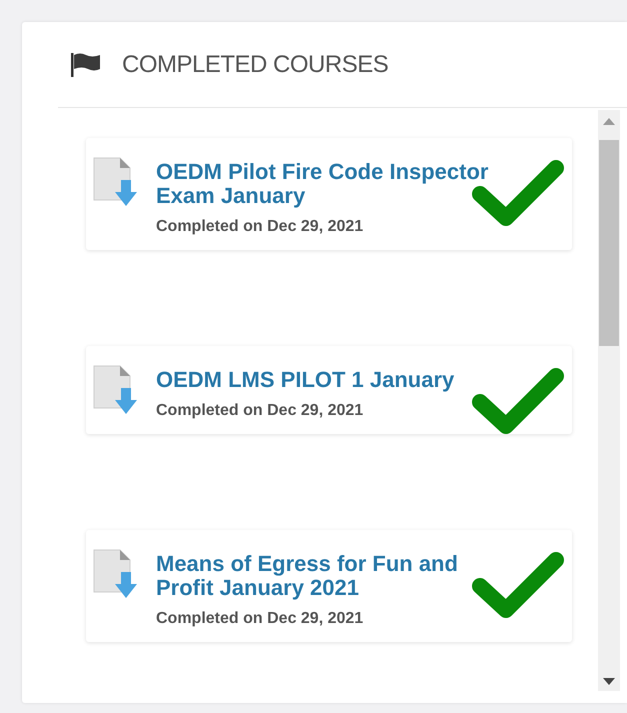 This screenshot has width=627, height=713. What do you see at coordinates (326, 576) in the screenshot?
I see `course-title-link: Means of Egress for Fun and Profit January 2021` at bounding box center [326, 576].